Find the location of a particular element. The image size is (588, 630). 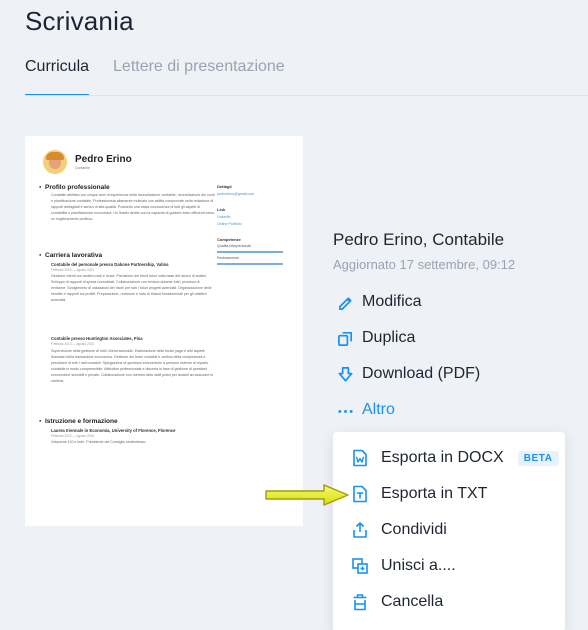

menu-export-txt: Esporta in TXT is located at coordinates (419, 494).